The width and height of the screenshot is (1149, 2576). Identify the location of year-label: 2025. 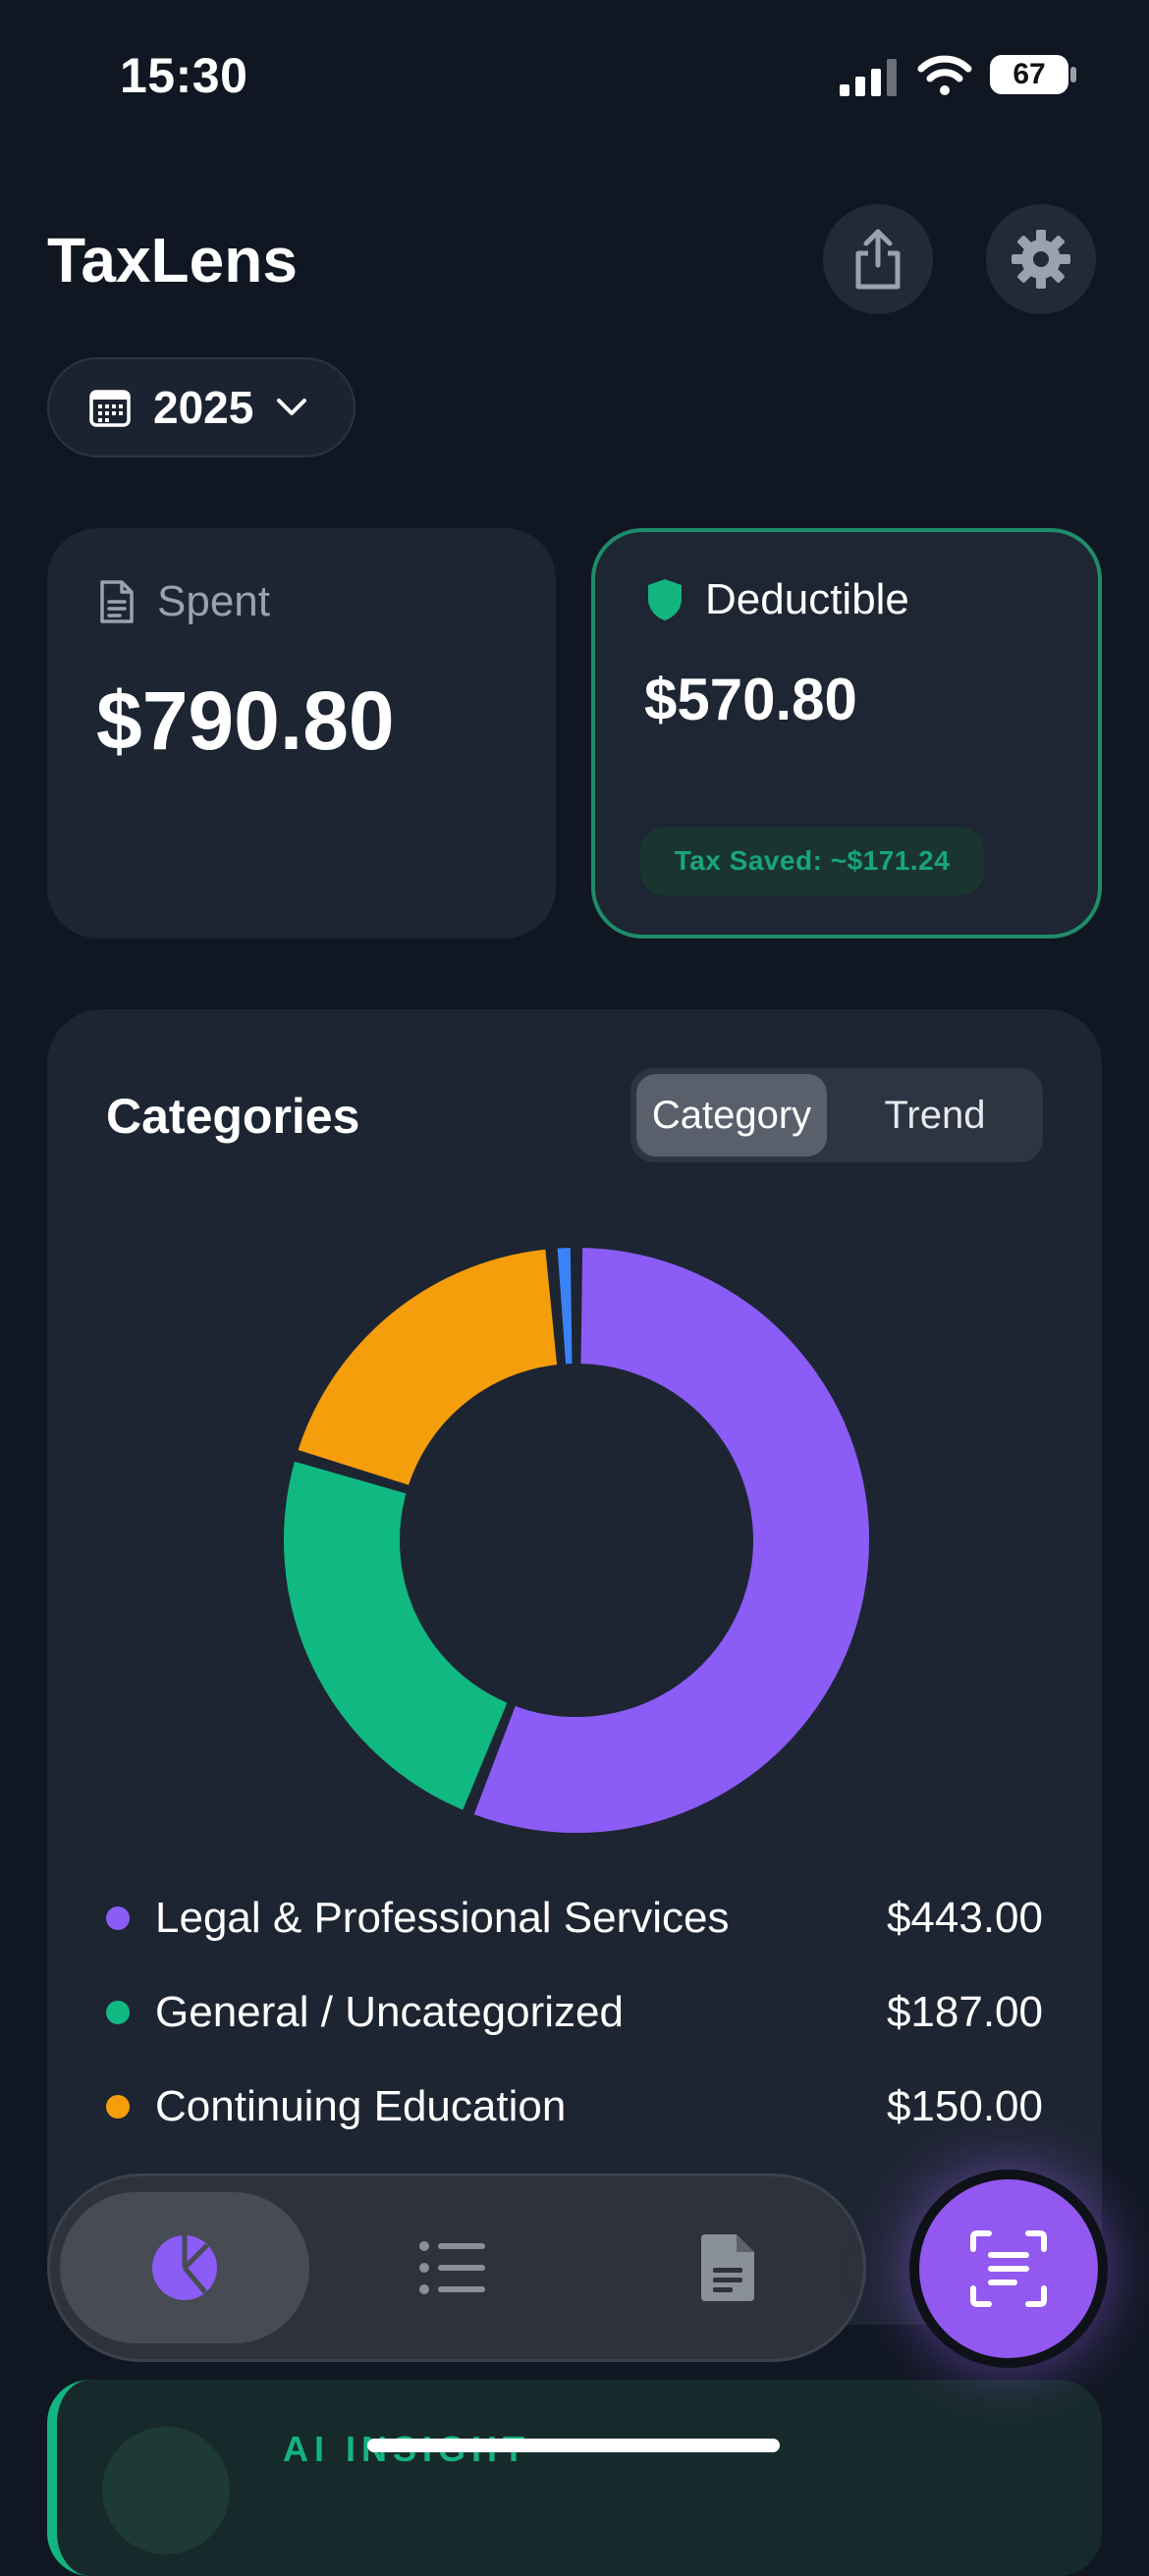
(203, 407).